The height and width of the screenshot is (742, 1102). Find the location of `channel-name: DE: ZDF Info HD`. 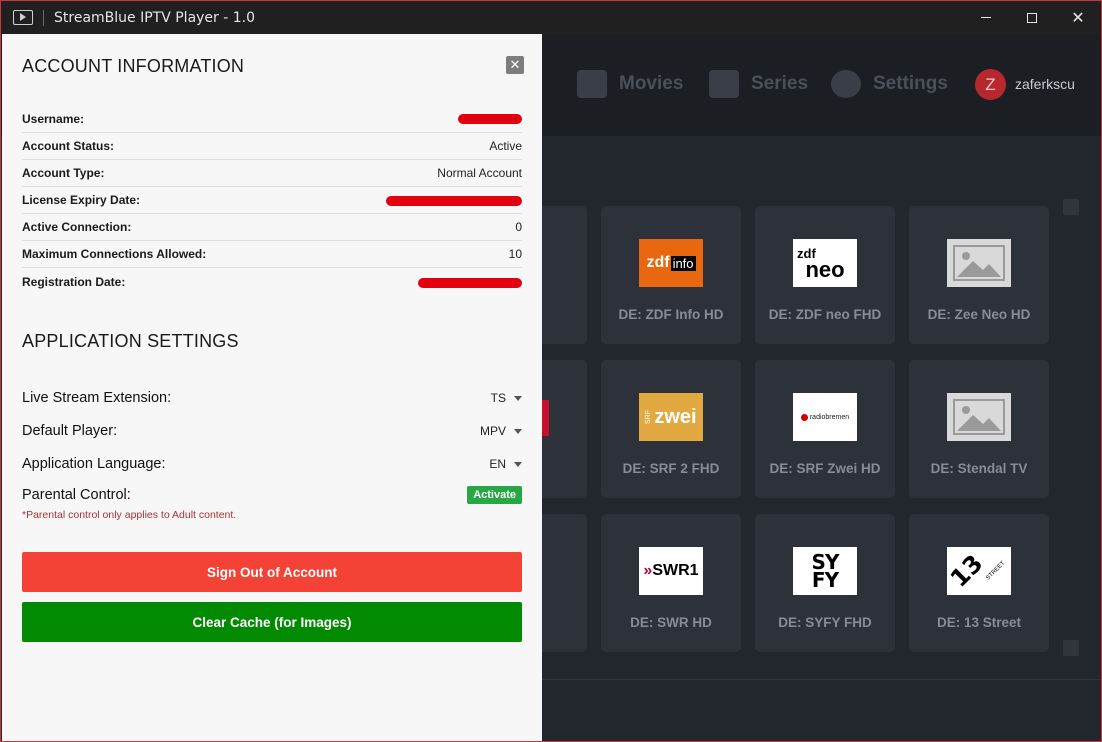

channel-name: DE: ZDF Info HD is located at coordinates (671, 314).